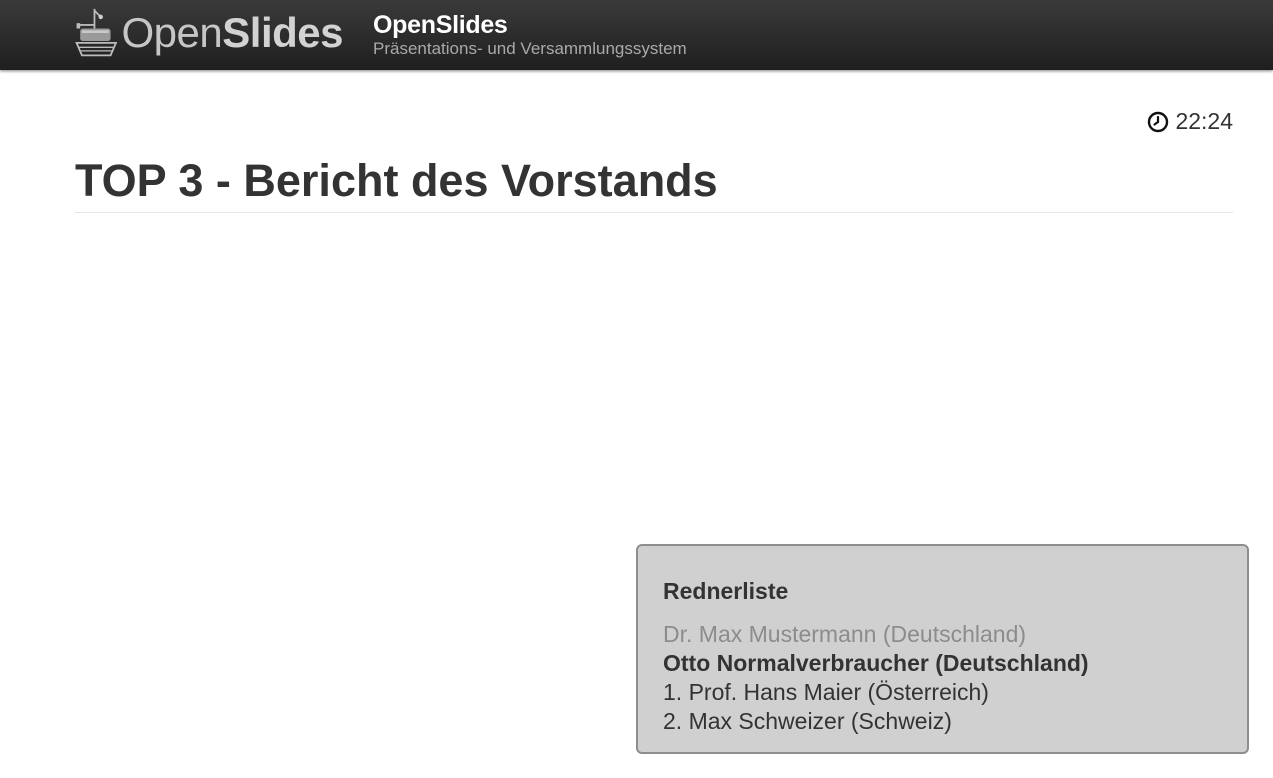 This screenshot has width=1273, height=778. I want to click on header-subtitle: Präsentations- und Versammlungssystem, so click(530, 48).